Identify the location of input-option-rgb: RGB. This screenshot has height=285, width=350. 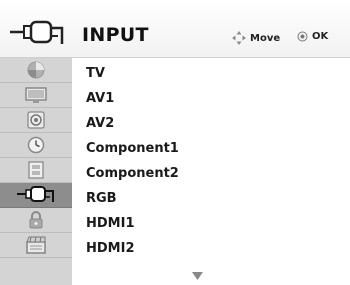
(101, 199).